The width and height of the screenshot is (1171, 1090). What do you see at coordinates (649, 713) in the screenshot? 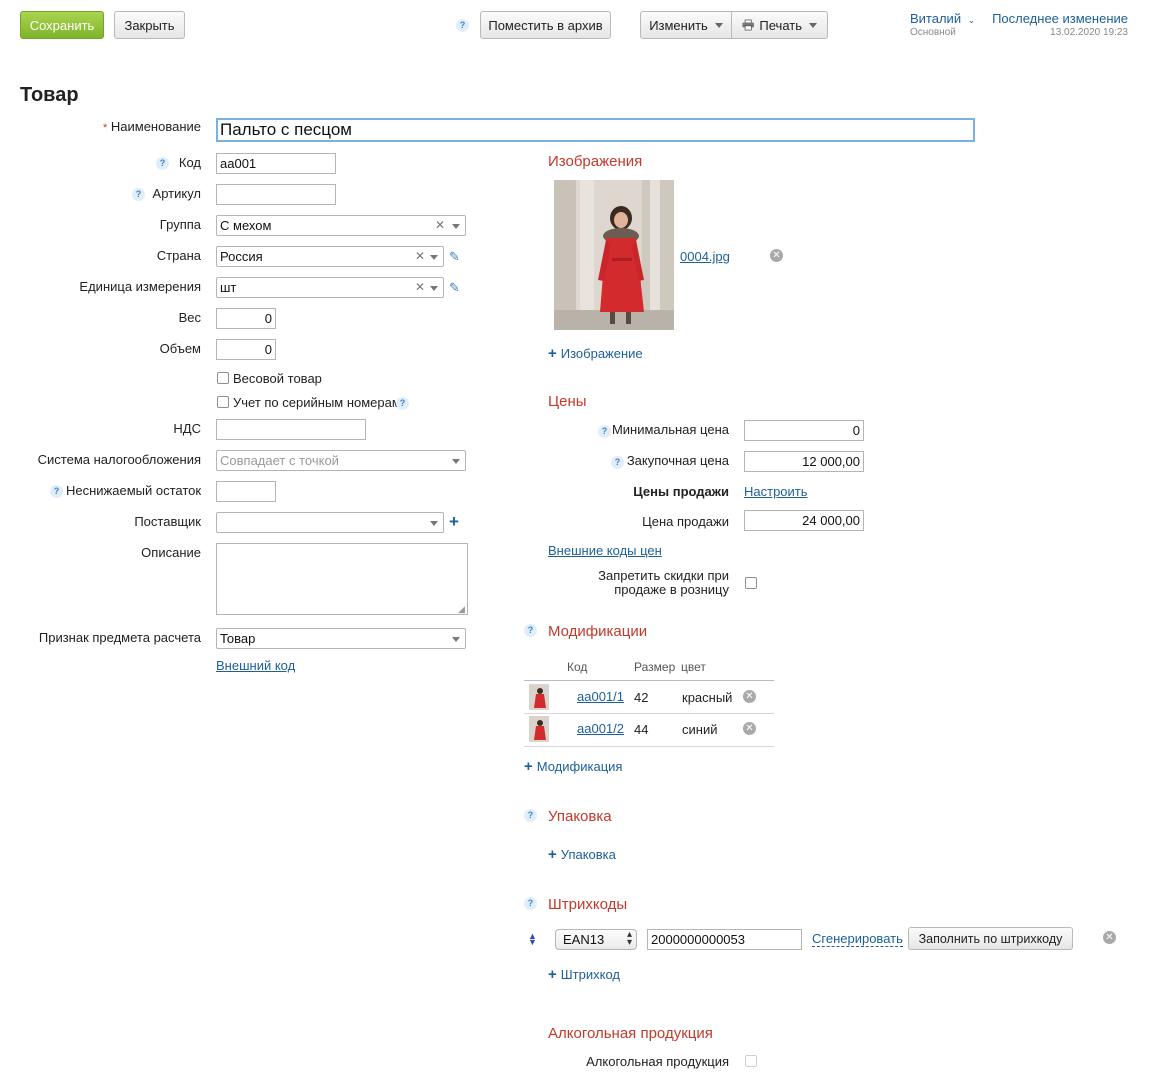
I see `row-divider` at bounding box center [649, 713].